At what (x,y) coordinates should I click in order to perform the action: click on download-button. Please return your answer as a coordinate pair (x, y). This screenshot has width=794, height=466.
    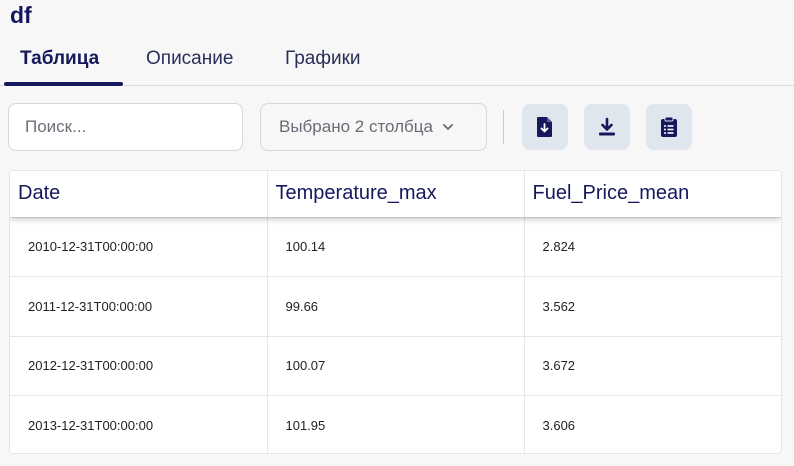
    Looking at the image, I should click on (607, 127).